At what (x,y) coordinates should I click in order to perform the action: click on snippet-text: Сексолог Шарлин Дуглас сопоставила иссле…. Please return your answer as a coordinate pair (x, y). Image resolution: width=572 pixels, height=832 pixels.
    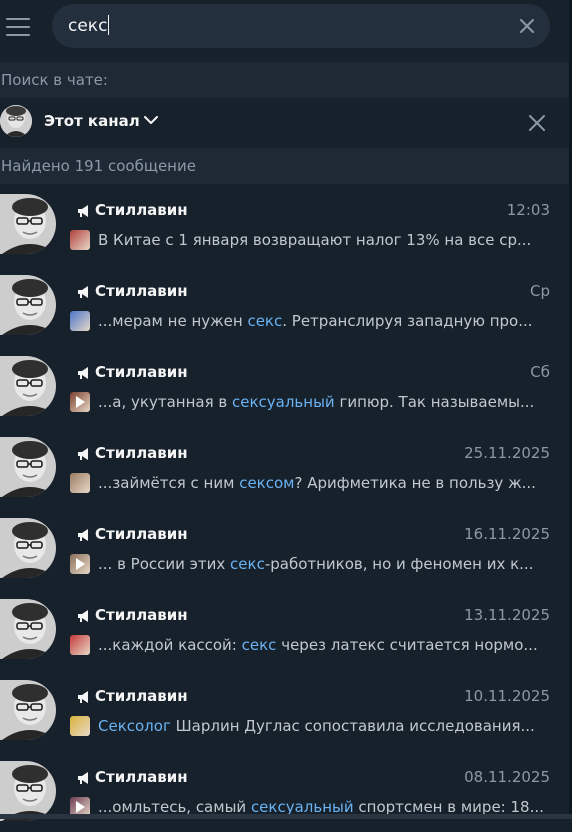
    Looking at the image, I should click on (325, 726).